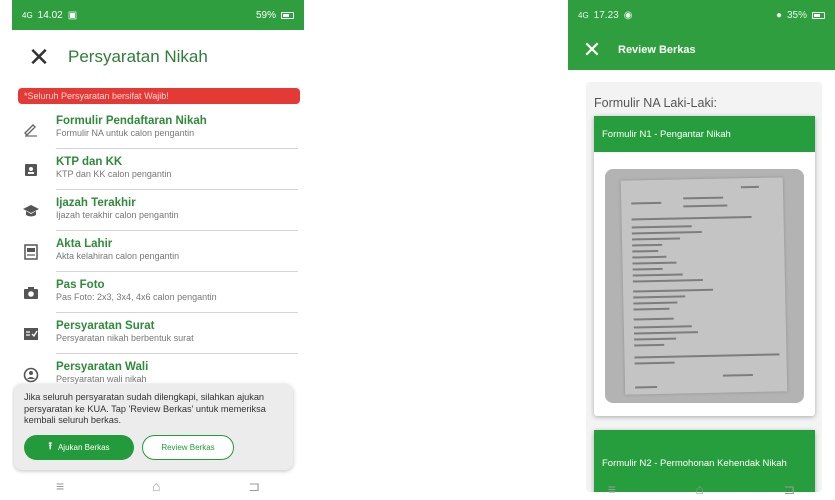  What do you see at coordinates (114, 174) in the screenshot?
I see `requirement-subtitle: KTP dan KK calon pengantin` at bounding box center [114, 174].